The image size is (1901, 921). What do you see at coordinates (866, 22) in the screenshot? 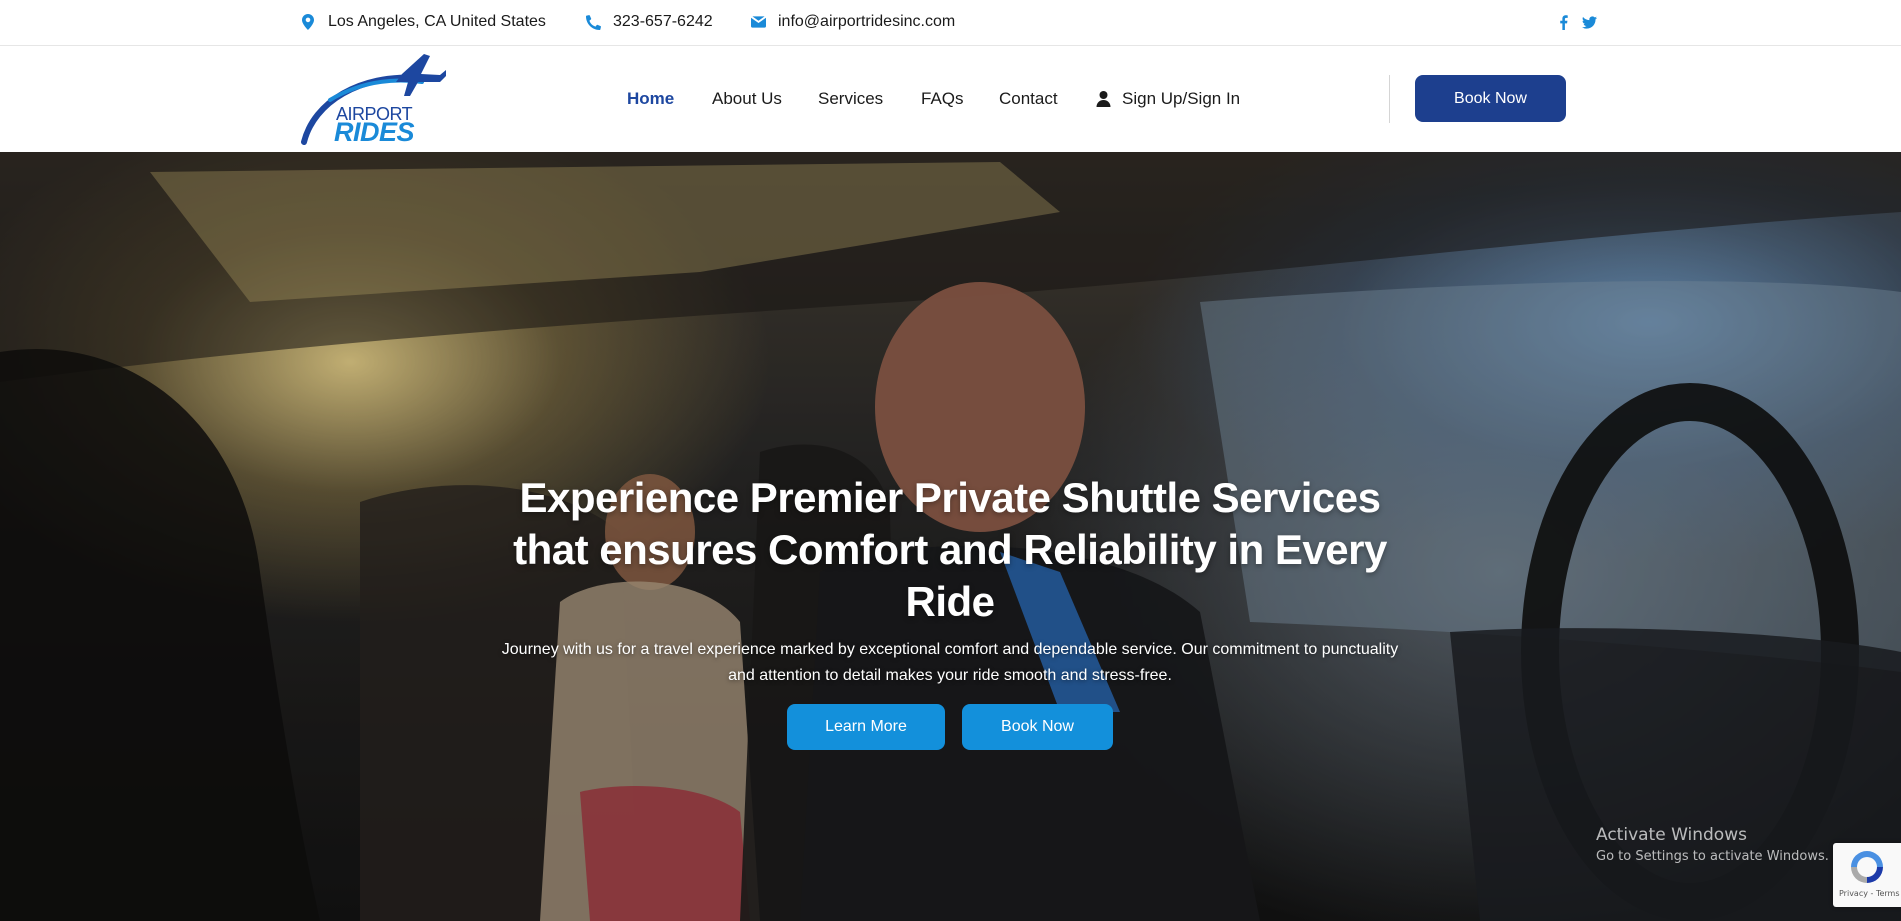
I see `email-text: info@airportridesinc.com` at bounding box center [866, 22].